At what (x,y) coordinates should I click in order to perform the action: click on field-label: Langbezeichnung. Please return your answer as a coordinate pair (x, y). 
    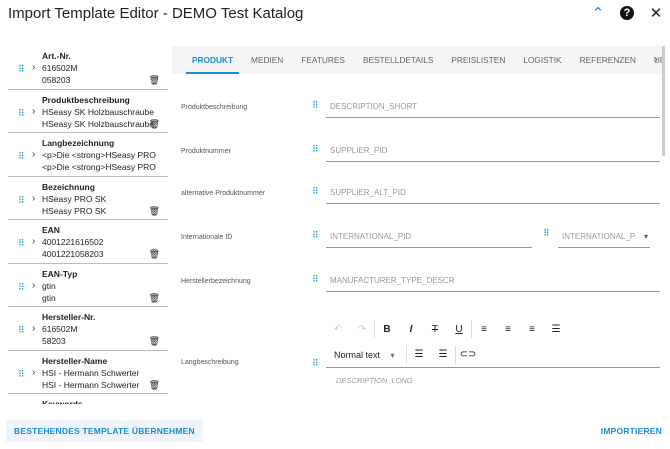
    Looking at the image, I should click on (78, 143).